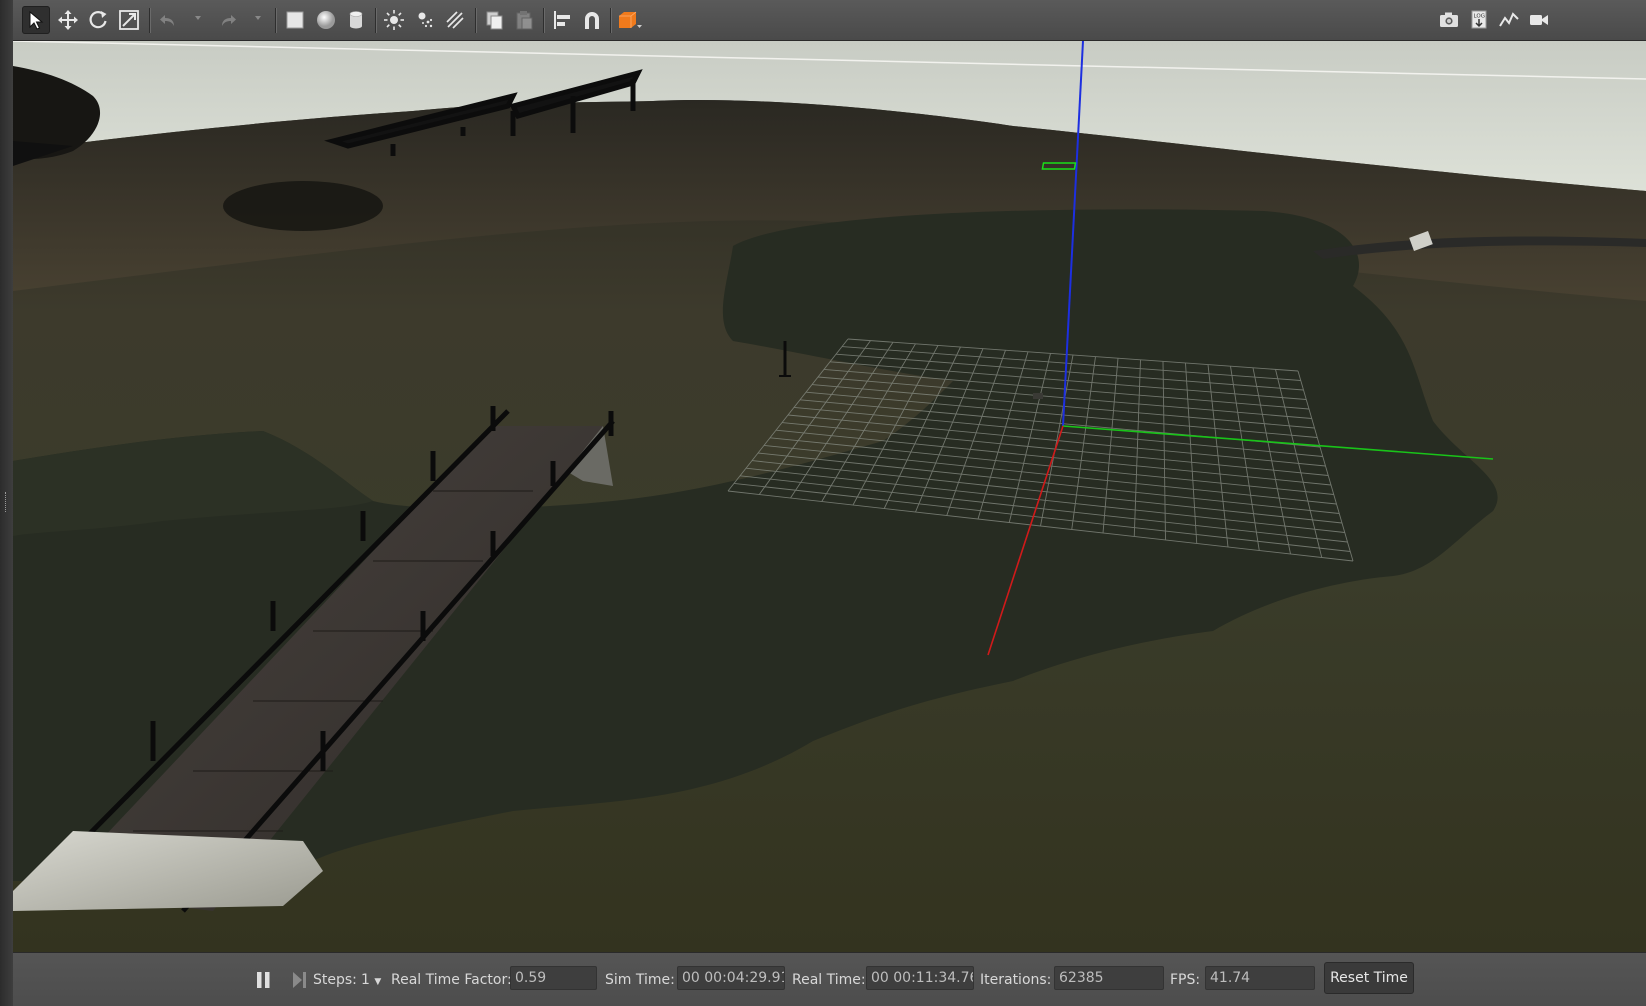  What do you see at coordinates (630, 20) in the screenshot?
I see `view-angle-icon` at bounding box center [630, 20].